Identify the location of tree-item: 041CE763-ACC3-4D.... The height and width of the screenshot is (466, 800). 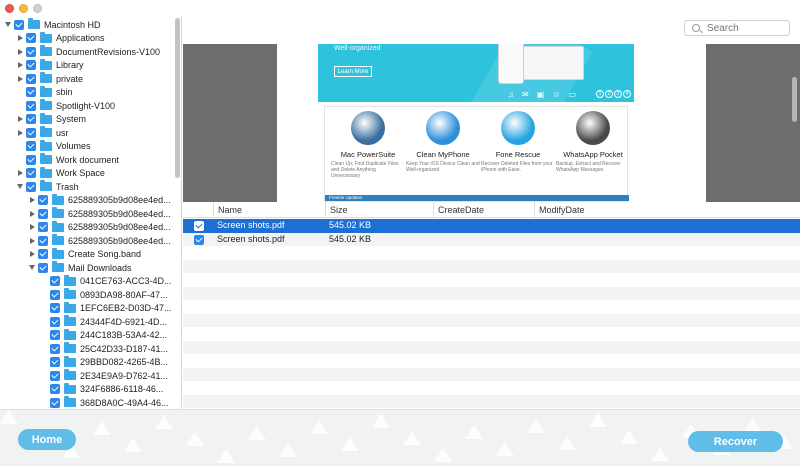
(86, 281).